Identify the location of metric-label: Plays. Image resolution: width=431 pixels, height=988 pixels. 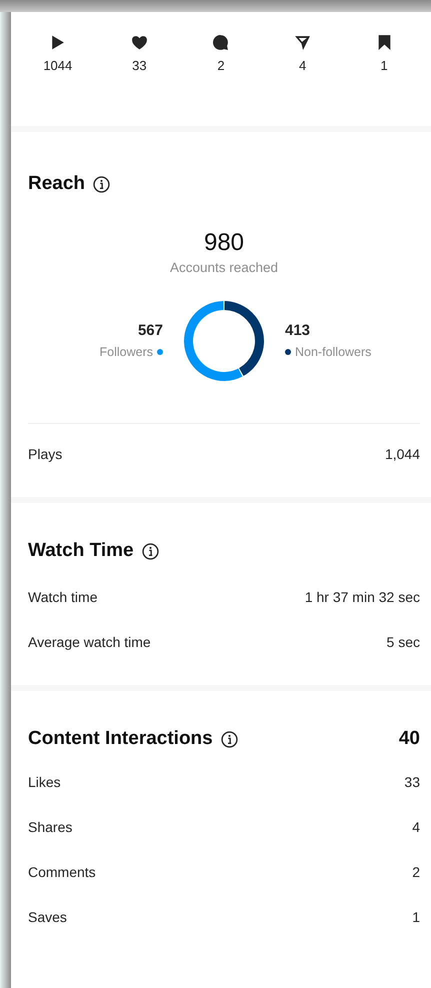
(45, 454).